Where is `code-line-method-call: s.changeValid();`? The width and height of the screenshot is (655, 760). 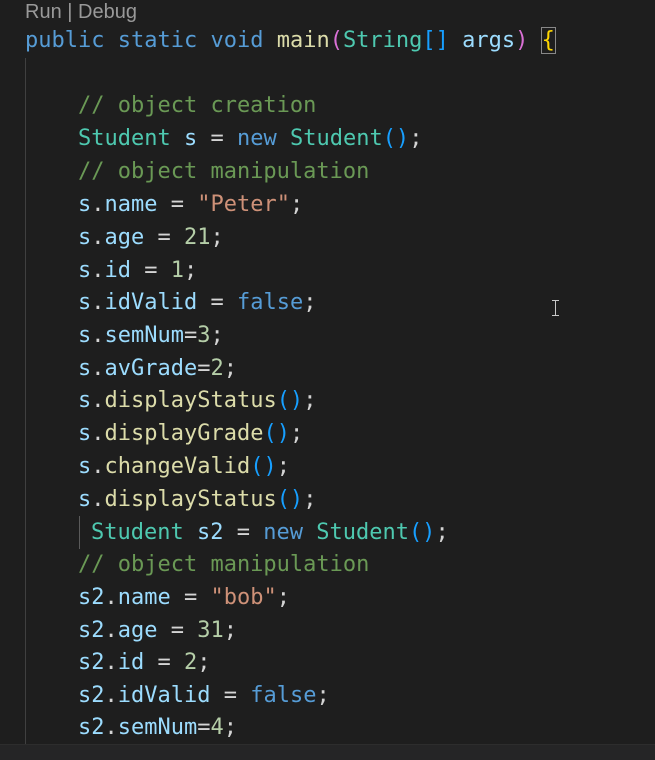 code-line-method-call: s.changeValid(); is located at coordinates (184, 466).